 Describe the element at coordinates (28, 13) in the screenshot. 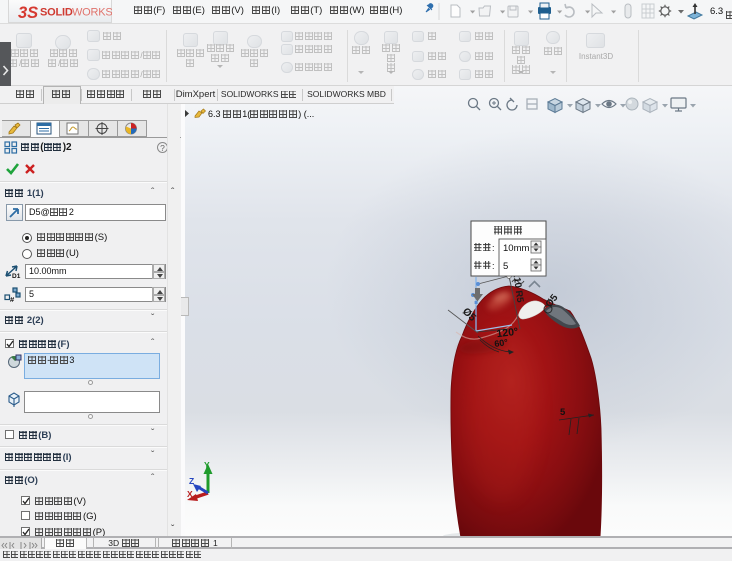

I see `svg-text: 3S` at that location.